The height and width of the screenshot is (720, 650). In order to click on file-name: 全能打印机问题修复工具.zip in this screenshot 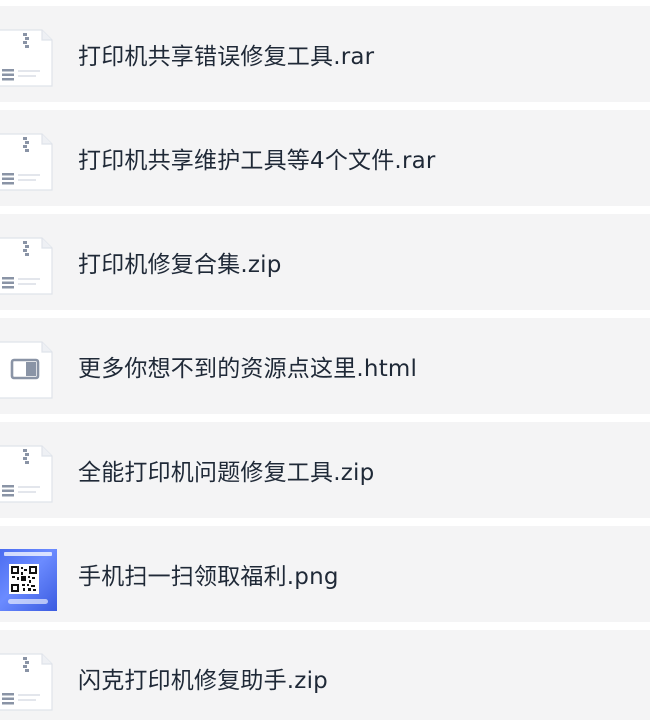, I will do `click(226, 473)`.